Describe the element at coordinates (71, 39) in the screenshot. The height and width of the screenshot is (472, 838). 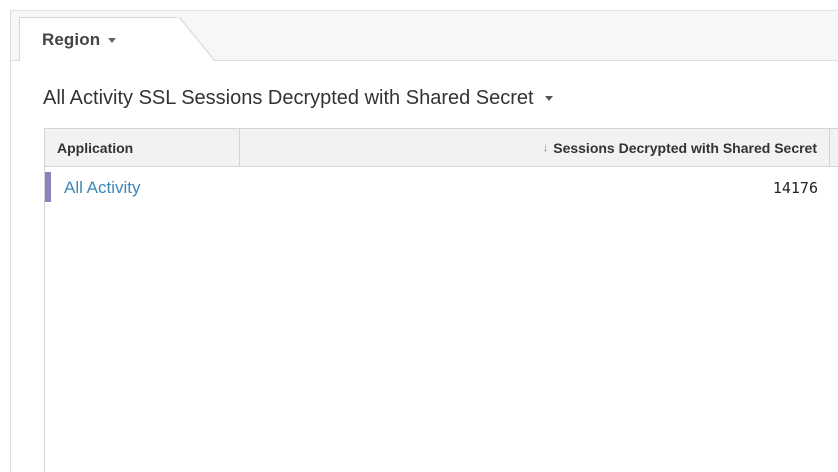
I see `tab-region-label: Region` at that location.